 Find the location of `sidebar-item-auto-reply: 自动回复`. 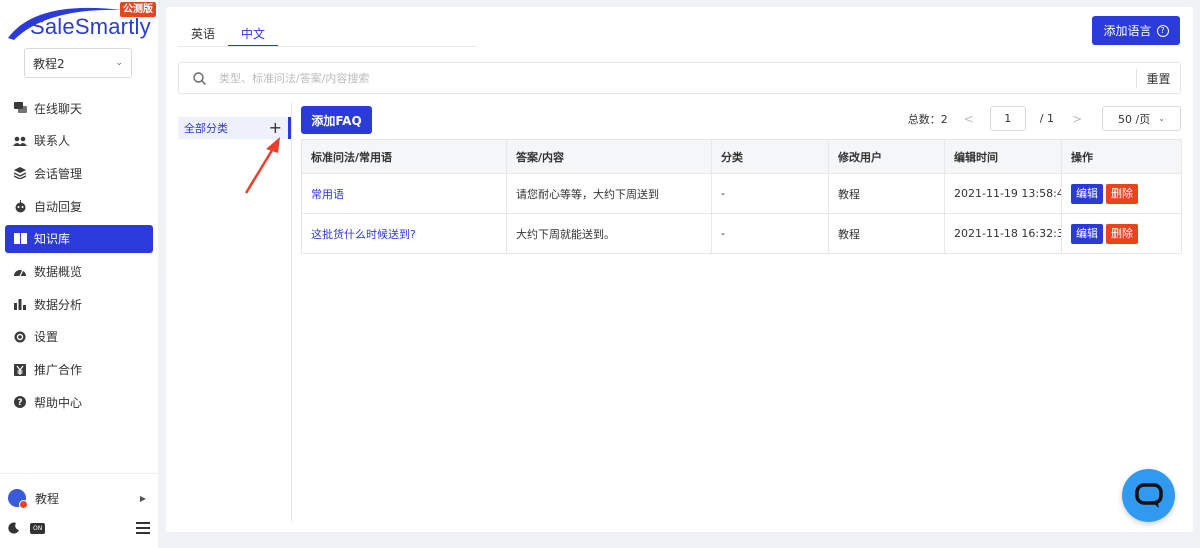

sidebar-item-auto-reply: 自动回复 is located at coordinates (79, 206).